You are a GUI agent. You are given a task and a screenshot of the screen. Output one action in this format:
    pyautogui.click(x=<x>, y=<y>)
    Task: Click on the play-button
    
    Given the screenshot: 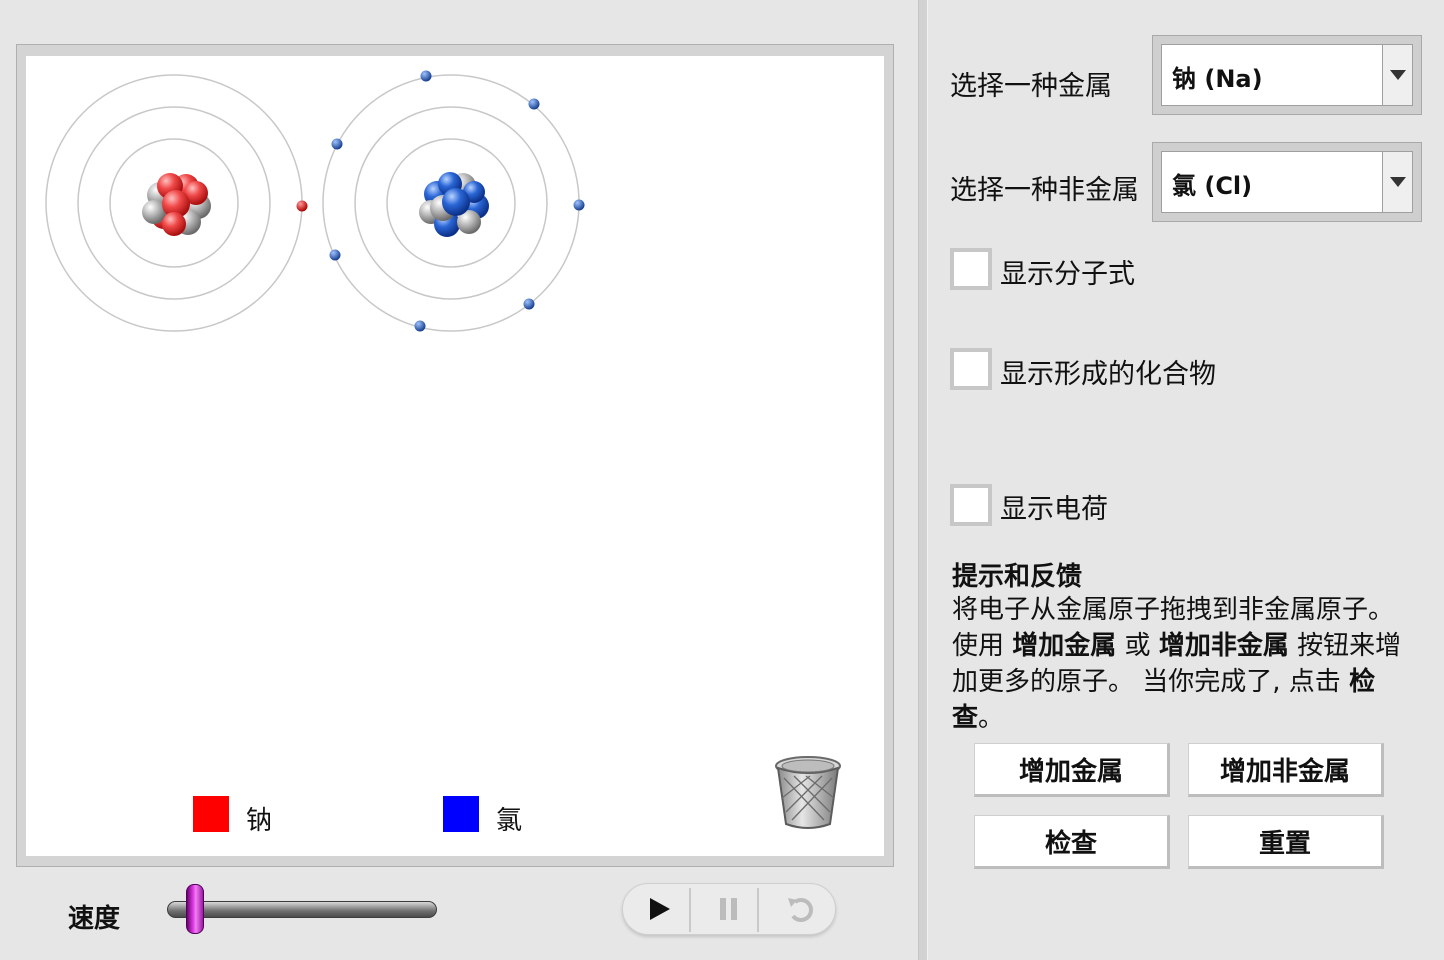 What is the action you would take?
    pyautogui.click(x=659, y=909)
    